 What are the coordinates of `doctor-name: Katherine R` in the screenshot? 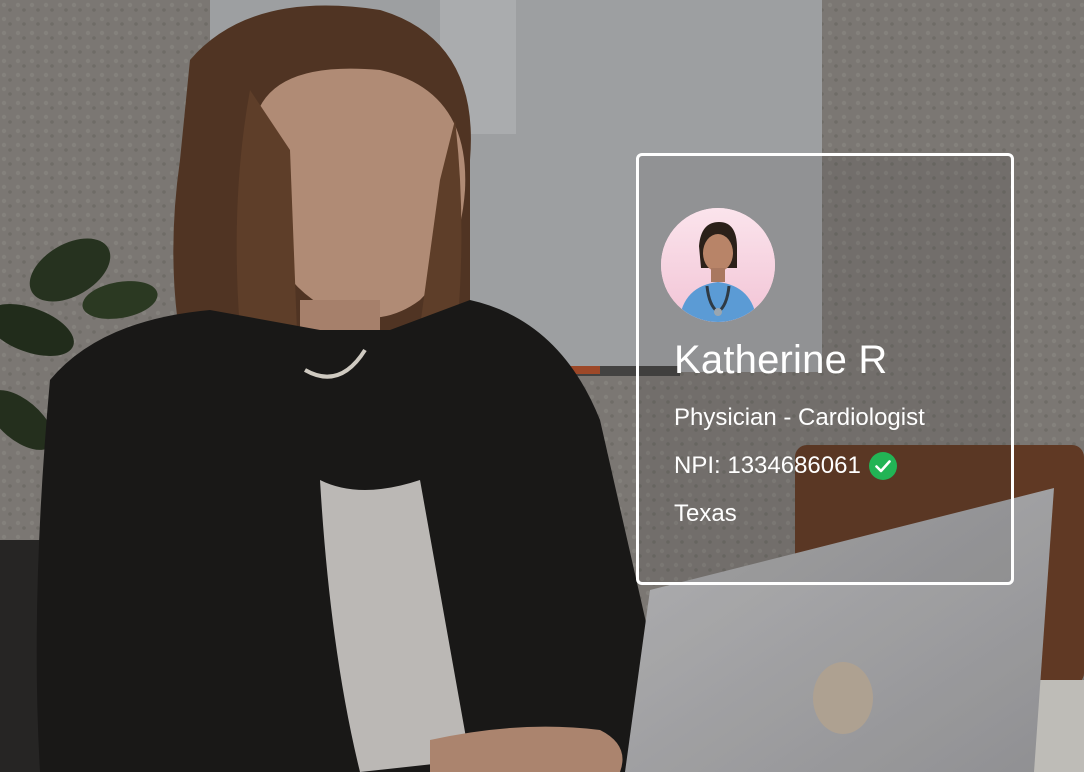 It's located at (781, 360).